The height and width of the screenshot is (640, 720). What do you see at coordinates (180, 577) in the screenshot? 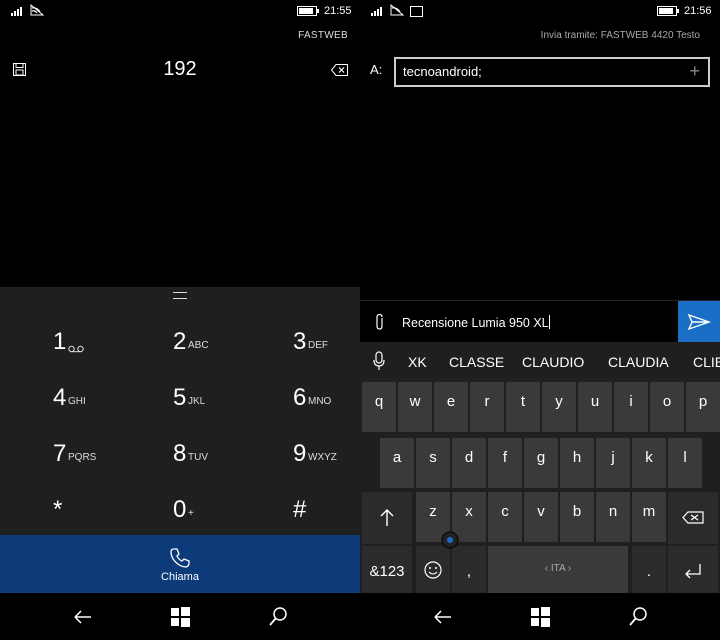
I see `call-label: Chiama` at bounding box center [180, 577].